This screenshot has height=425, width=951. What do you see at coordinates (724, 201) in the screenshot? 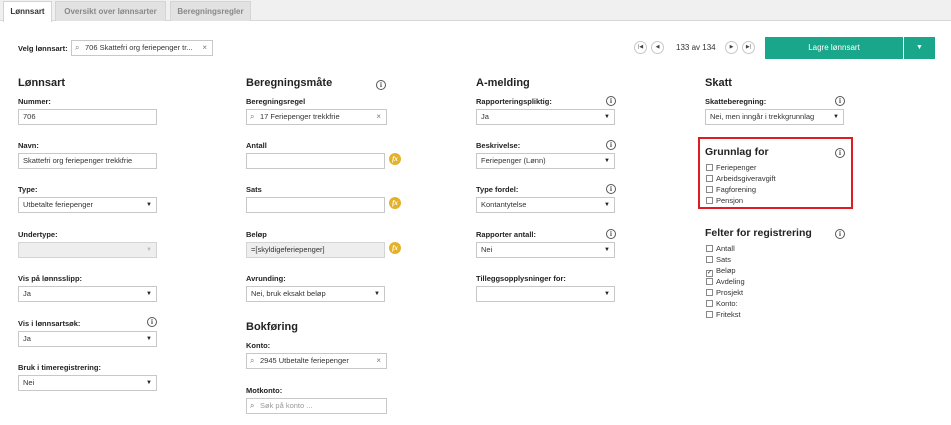
I see `grunnlag-item-pensjon: Pensjon` at bounding box center [724, 201].